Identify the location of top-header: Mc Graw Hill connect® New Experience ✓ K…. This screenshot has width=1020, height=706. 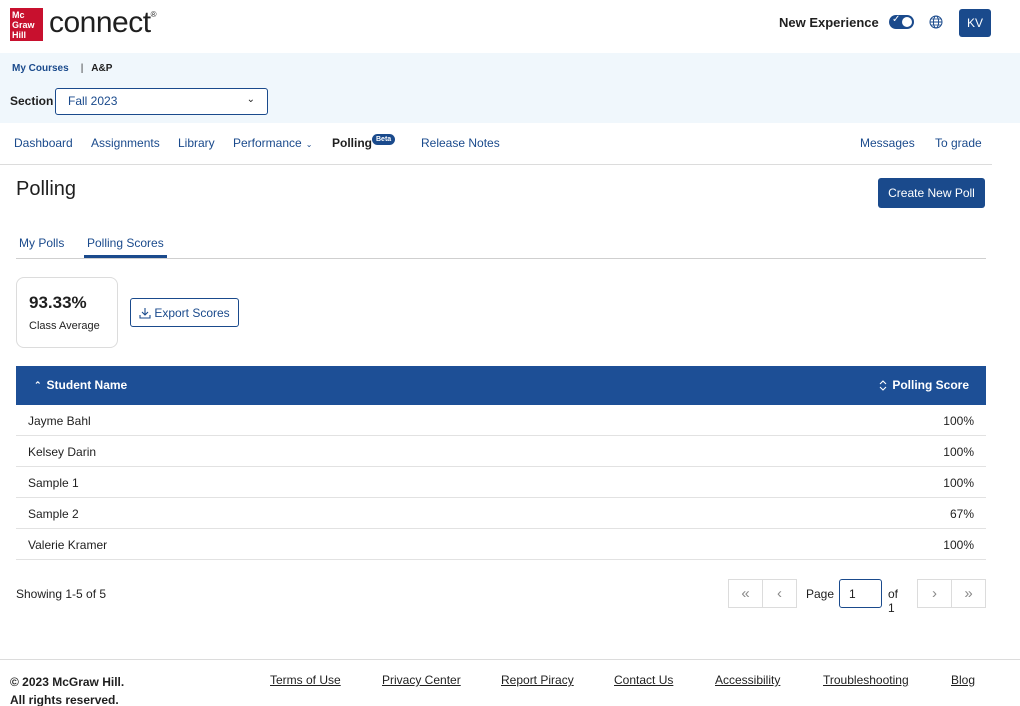
(510, 26).